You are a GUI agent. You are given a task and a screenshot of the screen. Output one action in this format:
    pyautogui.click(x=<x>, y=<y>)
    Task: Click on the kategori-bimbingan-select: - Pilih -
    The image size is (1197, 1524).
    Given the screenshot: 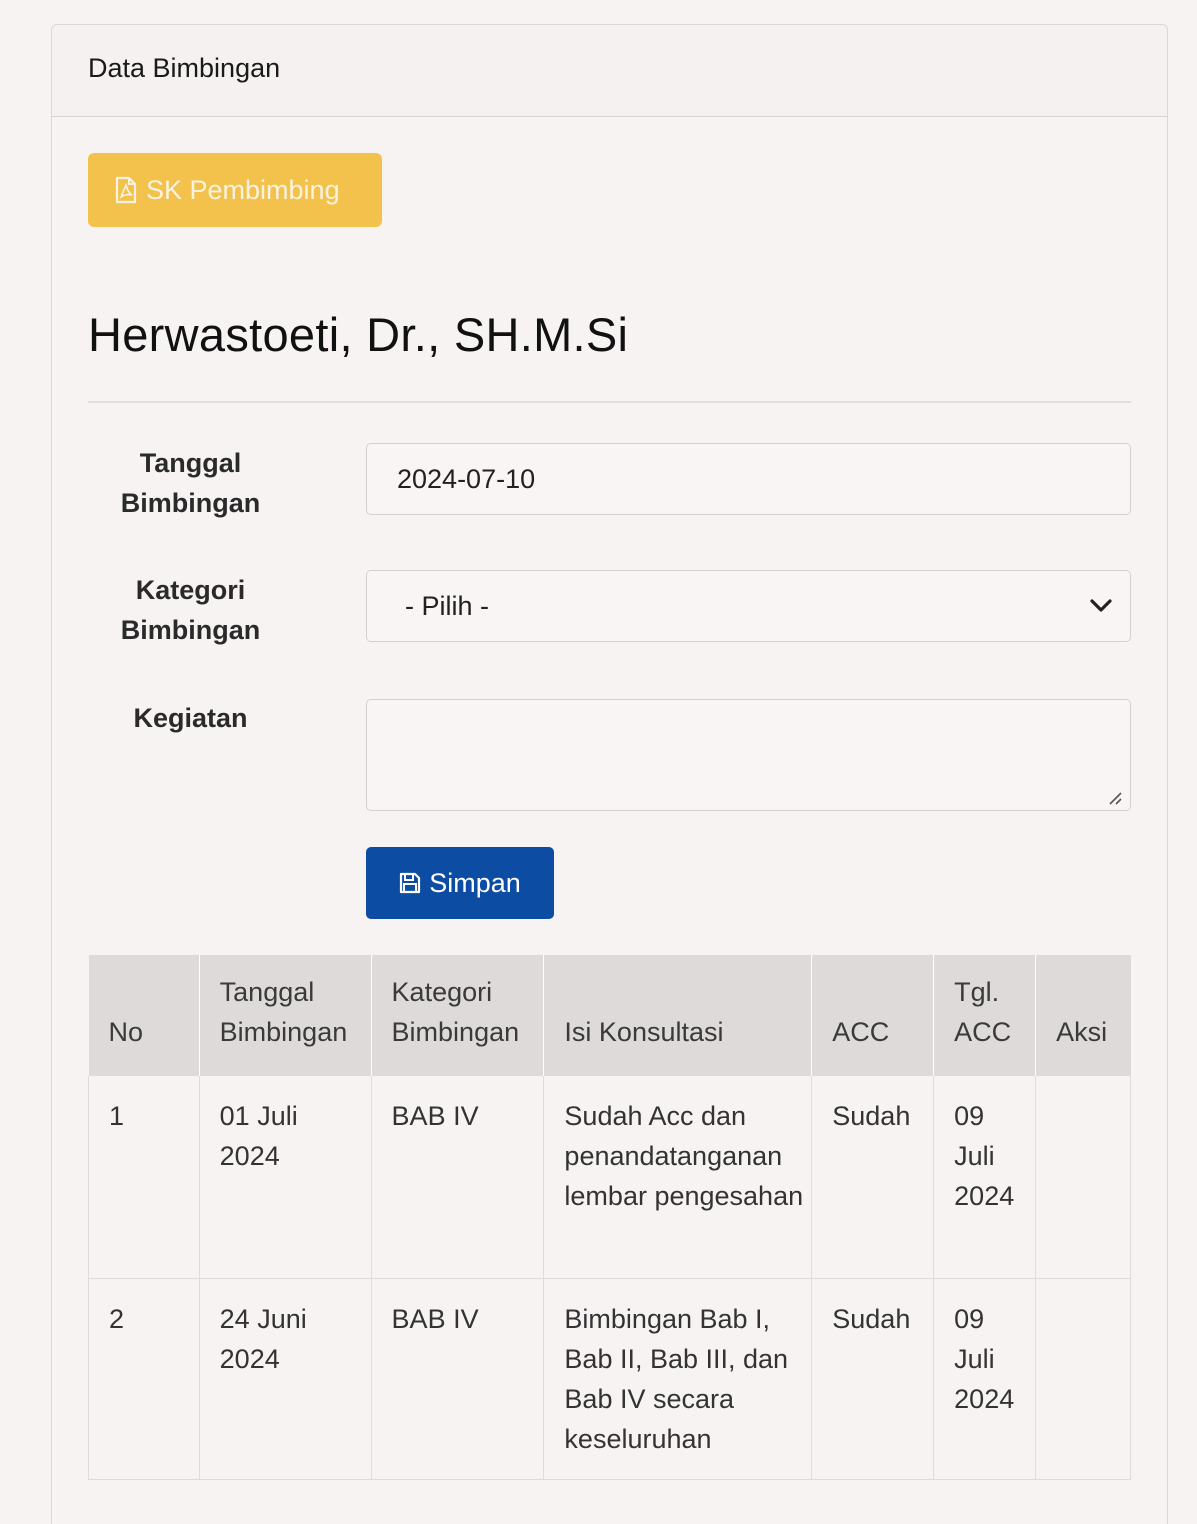 What is the action you would take?
    pyautogui.click(x=748, y=606)
    